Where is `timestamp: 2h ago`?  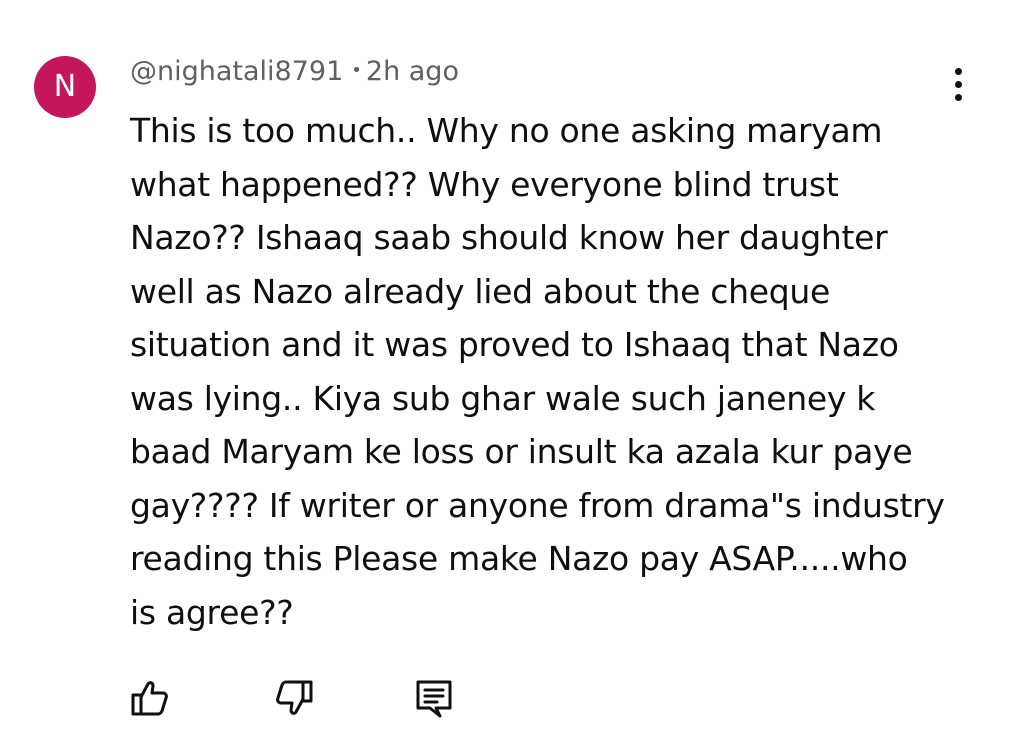
timestamp: 2h ago is located at coordinates (412, 71).